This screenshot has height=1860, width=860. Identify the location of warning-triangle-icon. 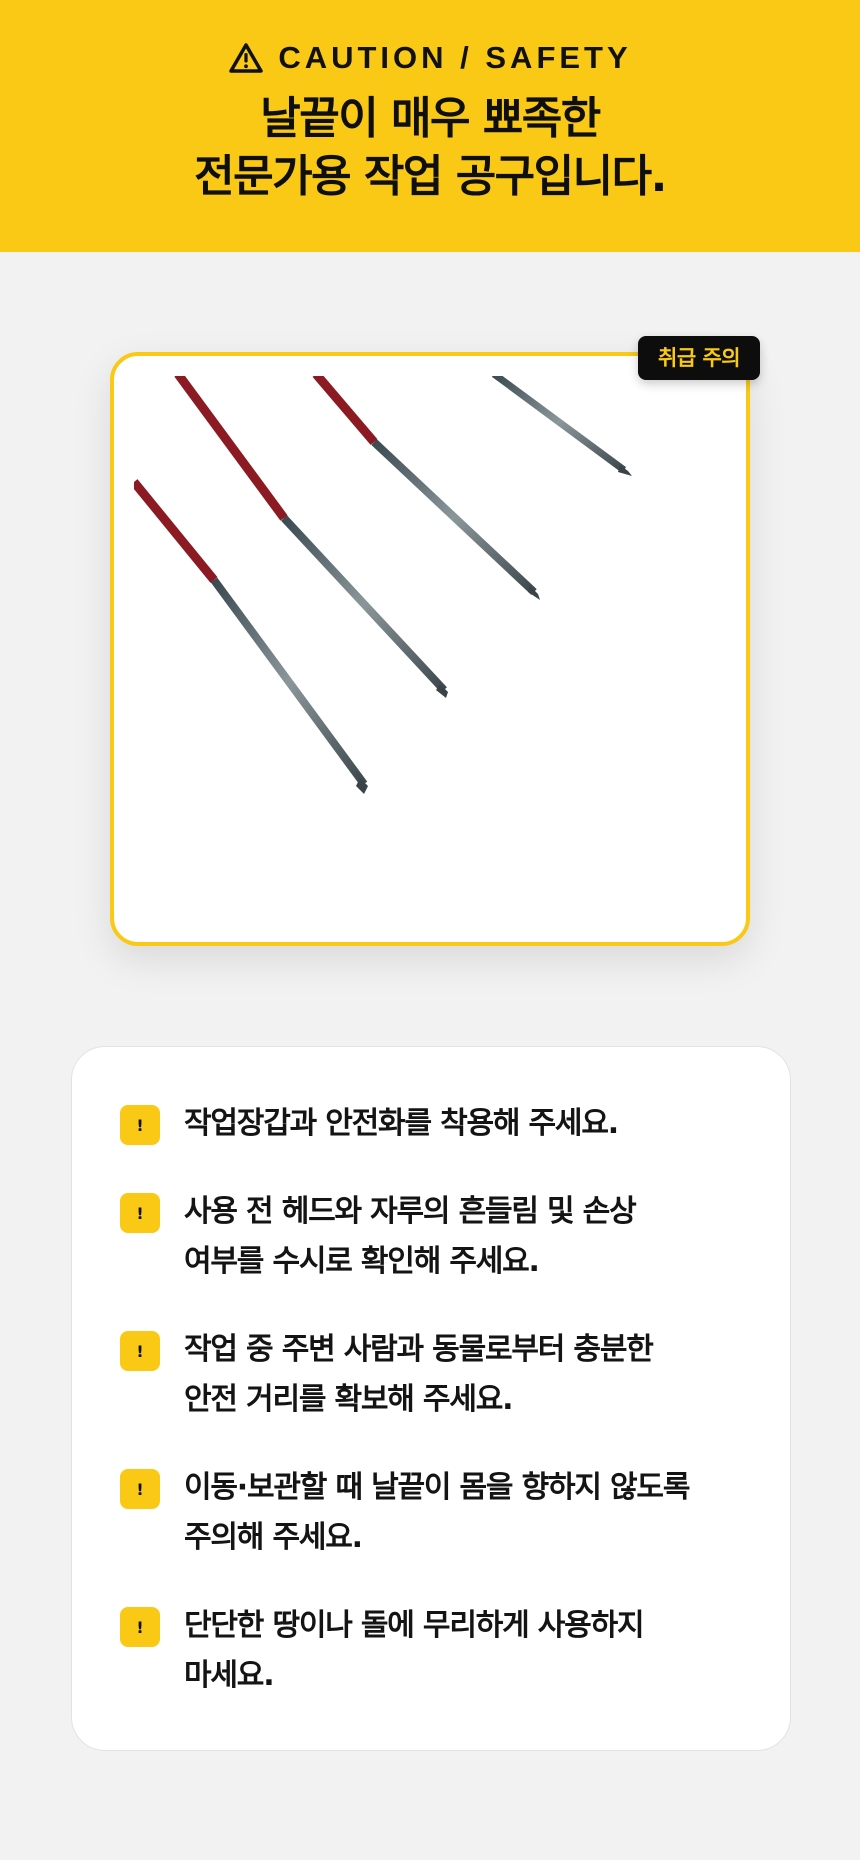
(246, 58).